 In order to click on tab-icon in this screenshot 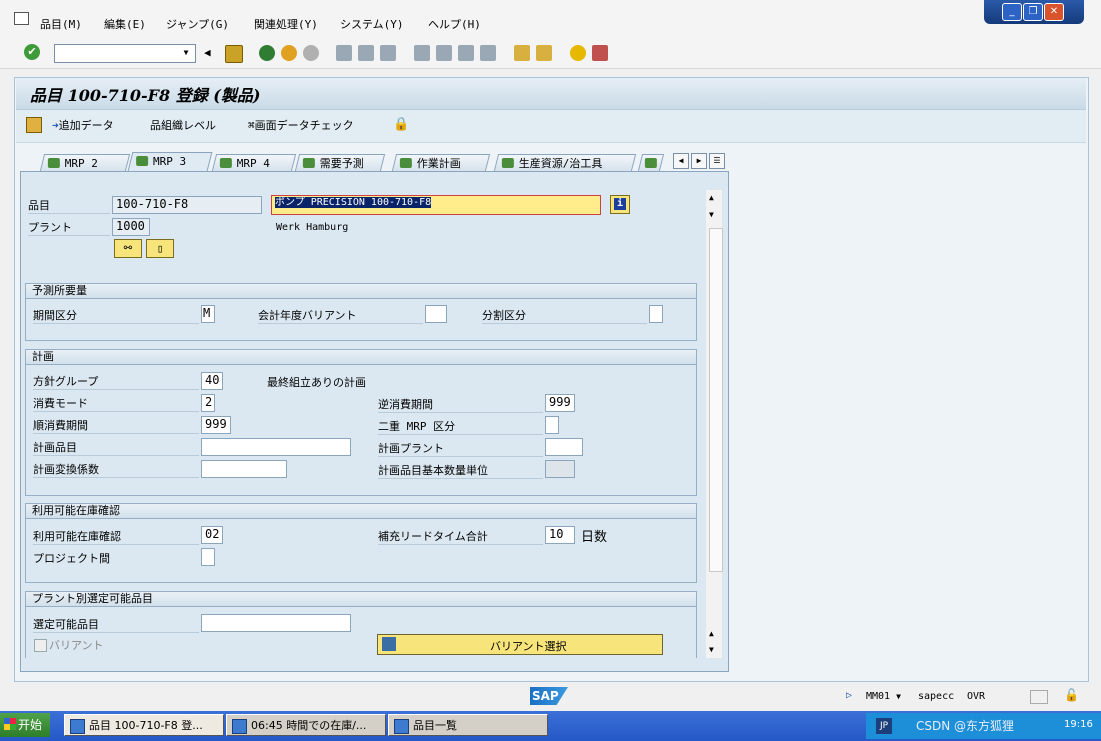, I will do `click(308, 163)`.